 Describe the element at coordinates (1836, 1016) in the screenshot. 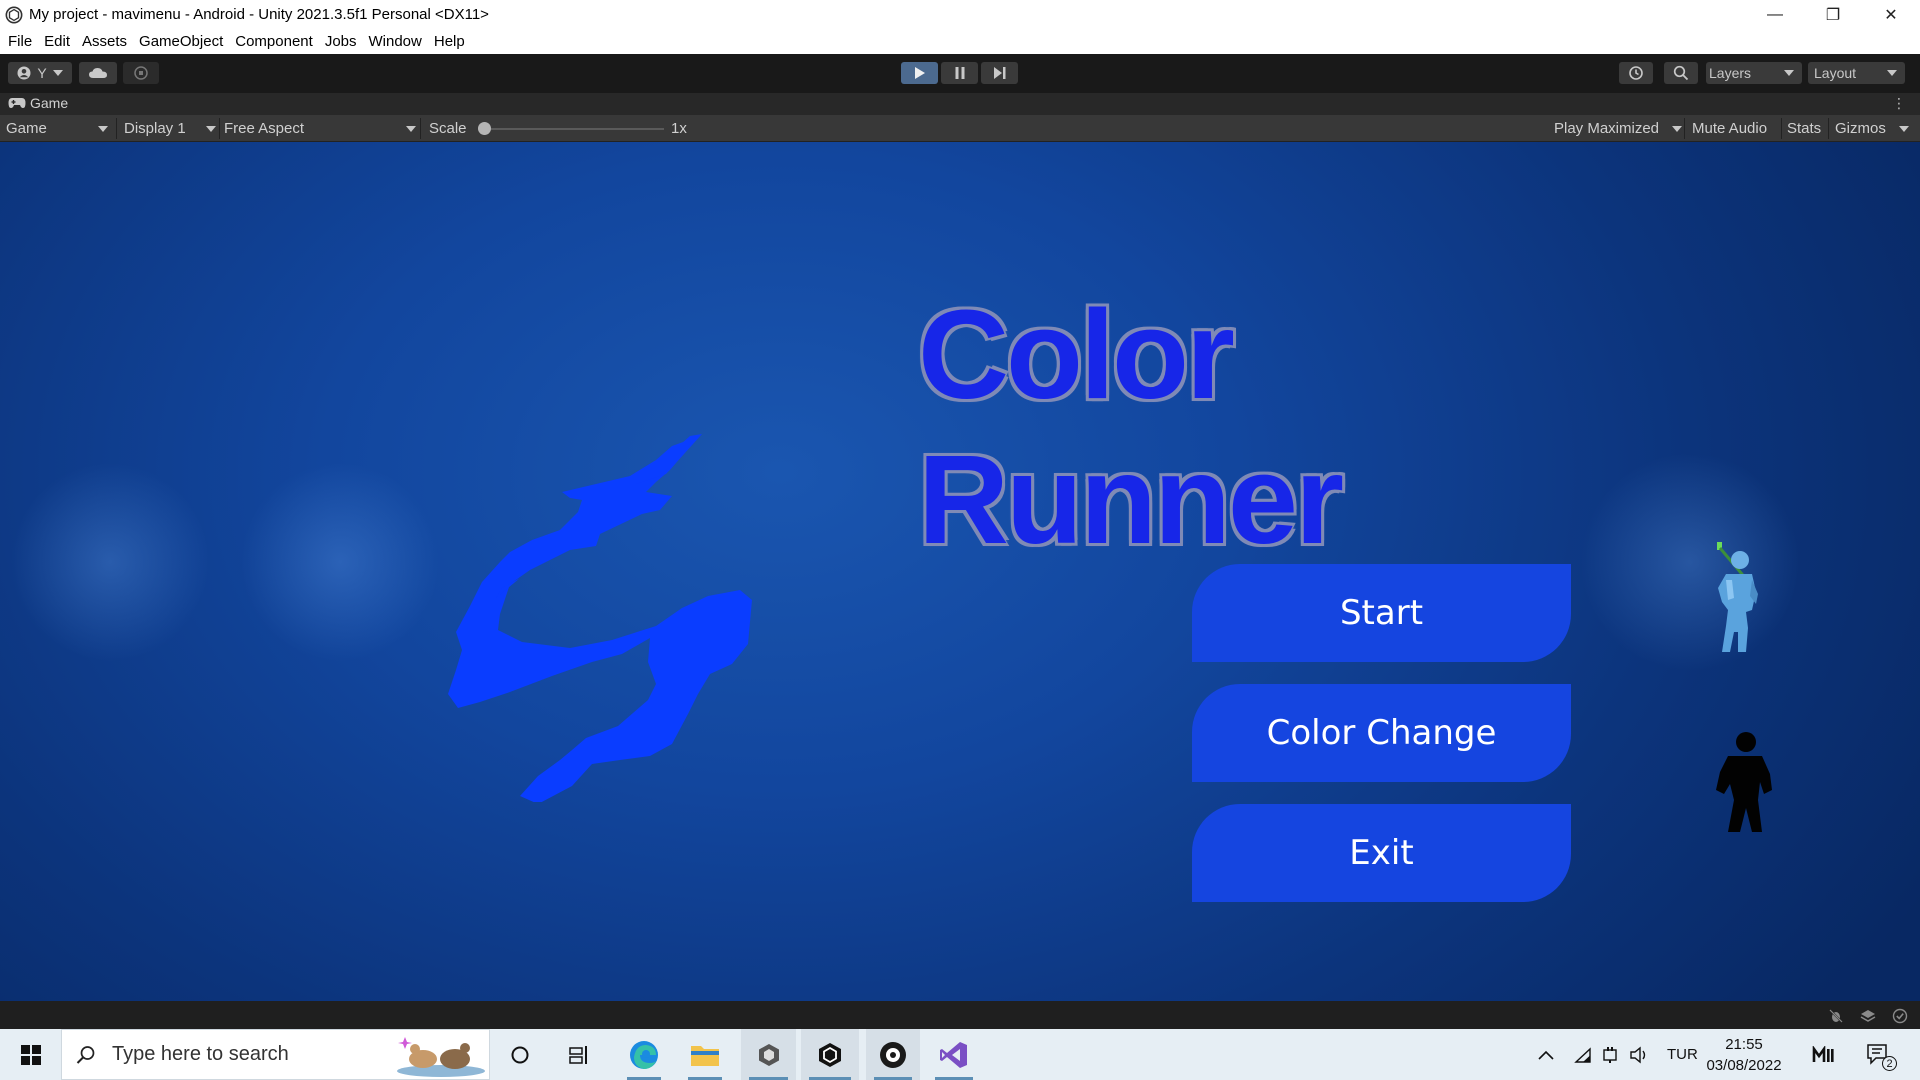

I see `debug-off-icon` at that location.